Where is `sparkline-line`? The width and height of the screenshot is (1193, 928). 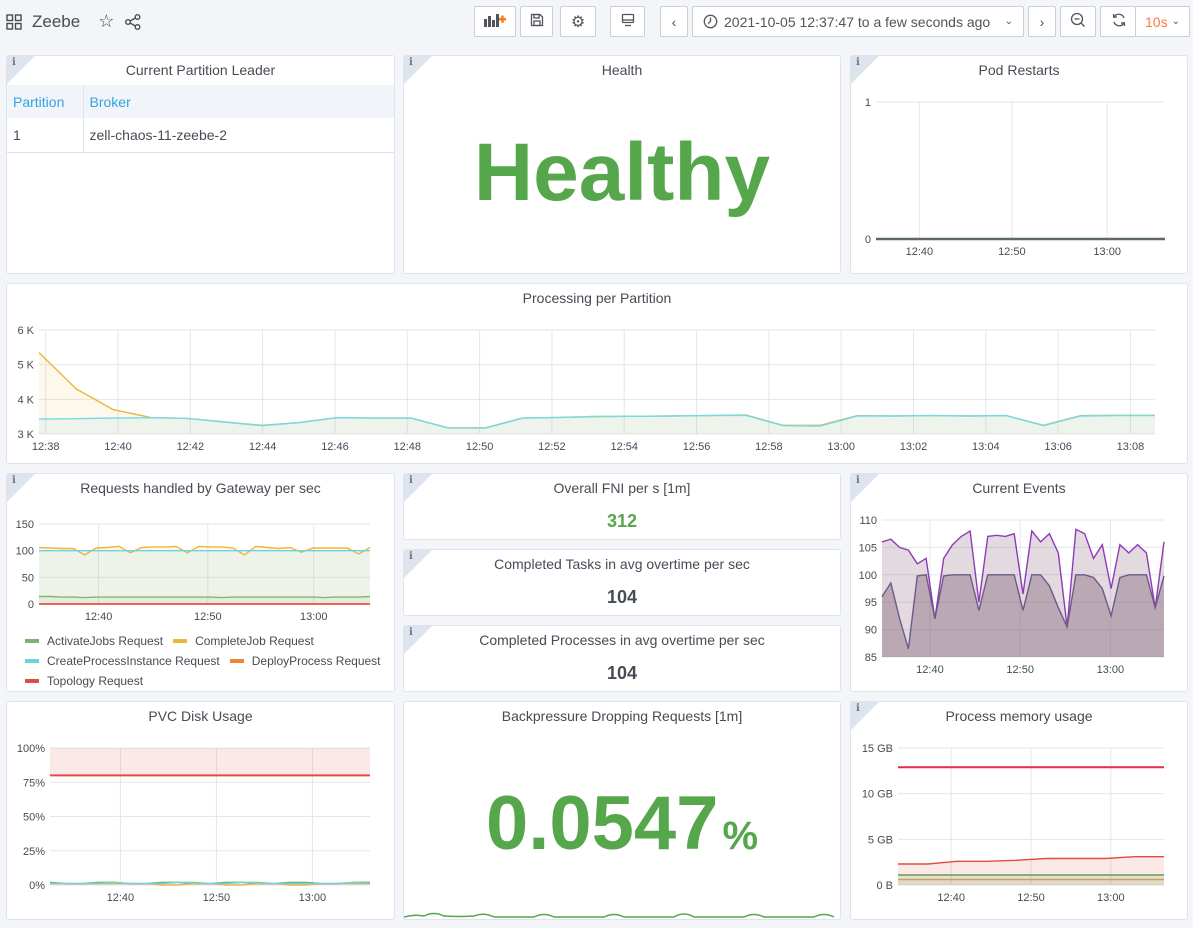
sparkline-line is located at coordinates (619, 915).